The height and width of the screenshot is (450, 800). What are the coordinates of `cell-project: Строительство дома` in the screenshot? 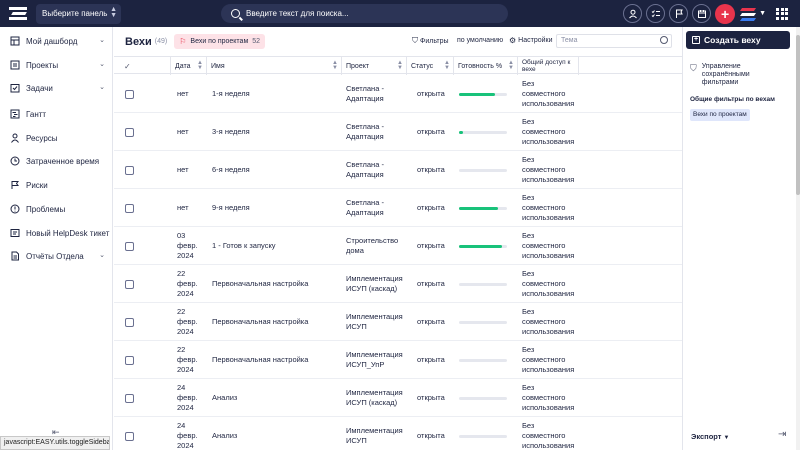 It's located at (375, 246).